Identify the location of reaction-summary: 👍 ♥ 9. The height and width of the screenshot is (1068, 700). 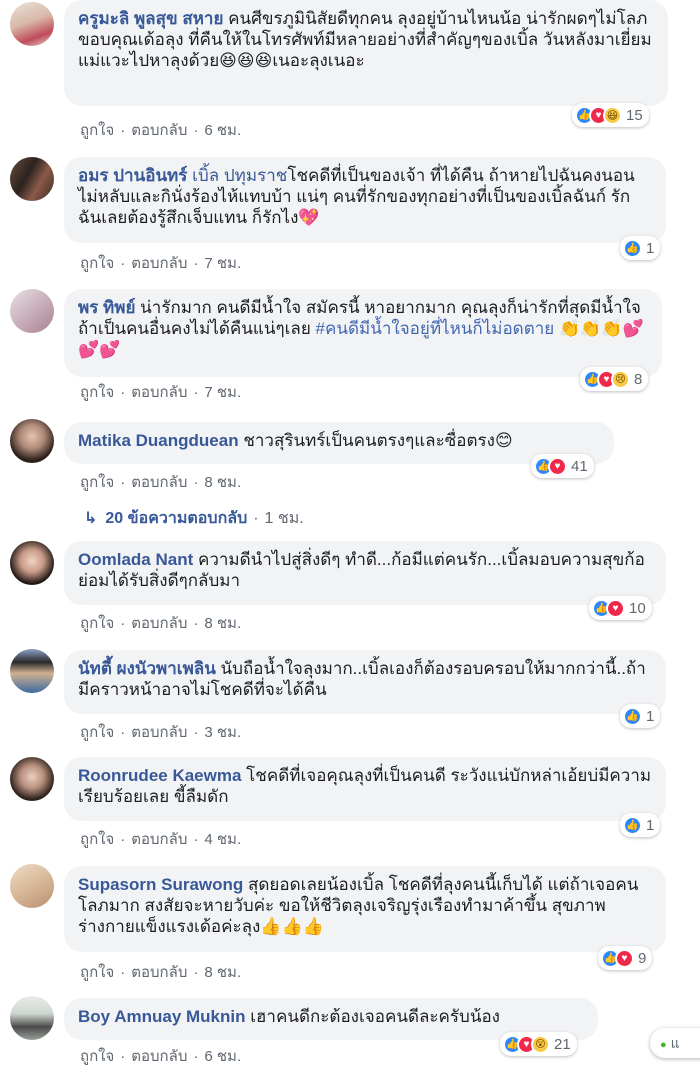
(625, 958).